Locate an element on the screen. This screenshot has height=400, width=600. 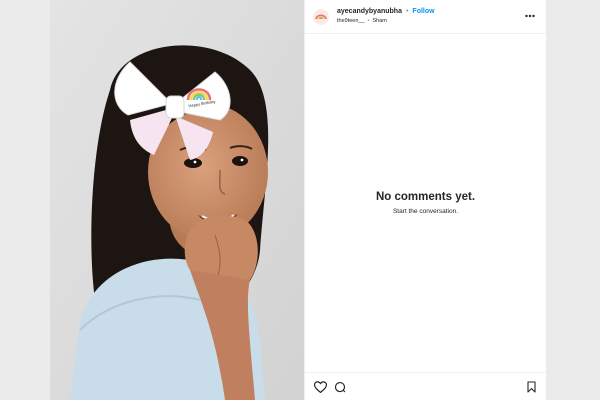
follow-button: Follow is located at coordinates (423, 12).